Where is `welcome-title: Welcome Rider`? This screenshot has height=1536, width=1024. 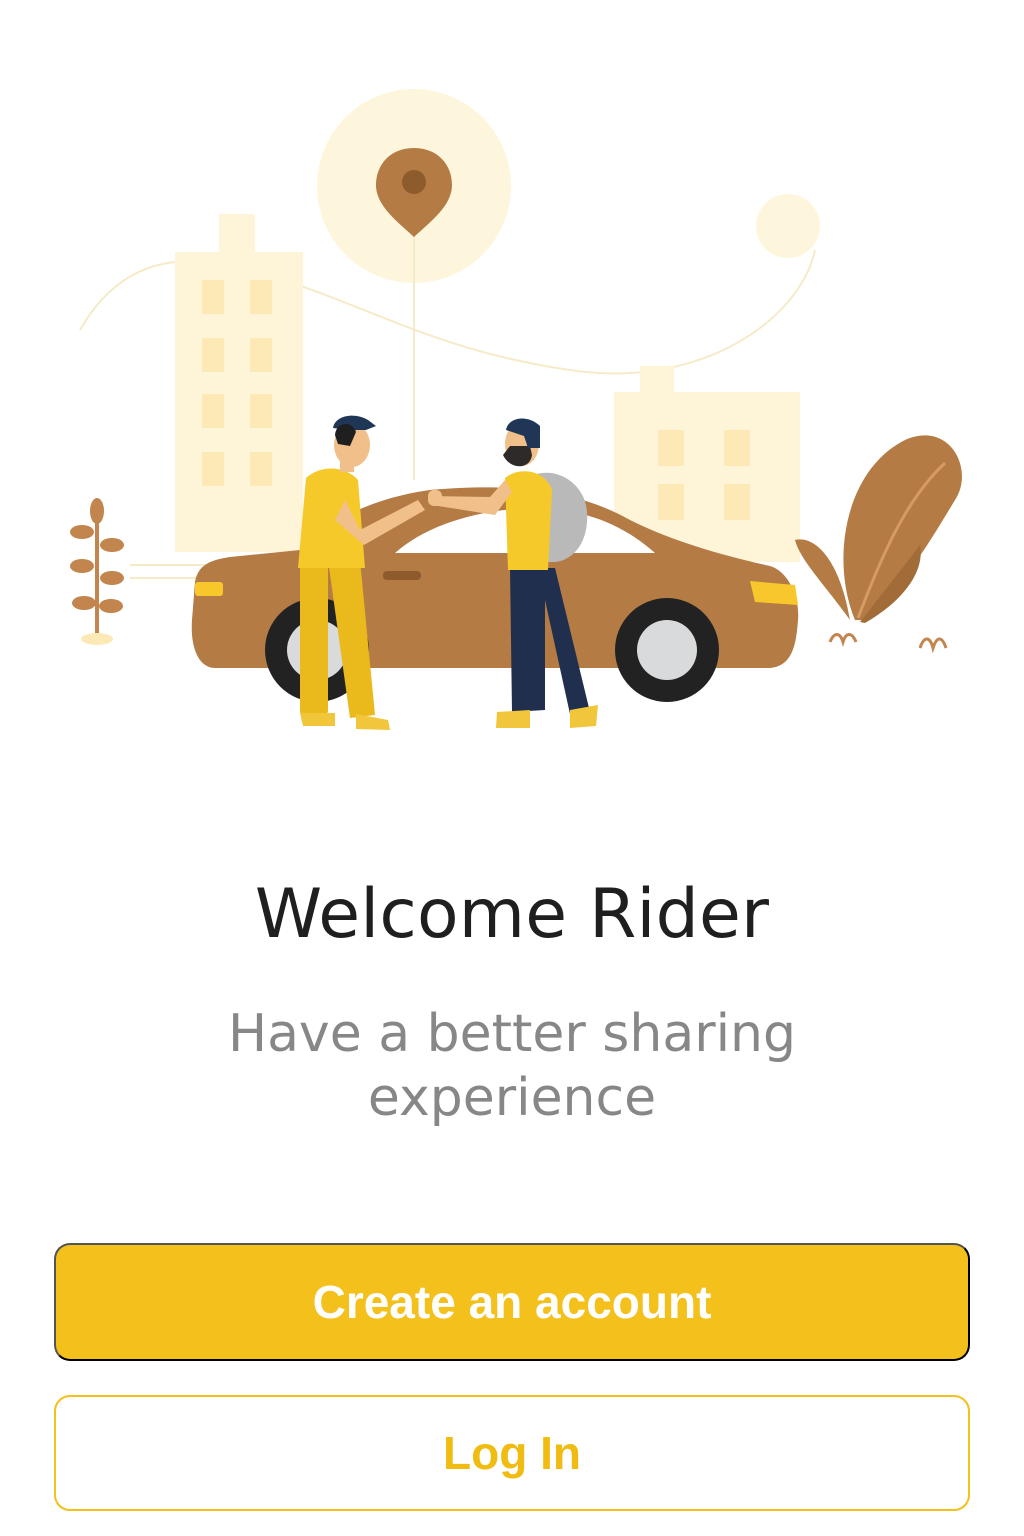 welcome-title: Welcome Rider is located at coordinates (512, 914).